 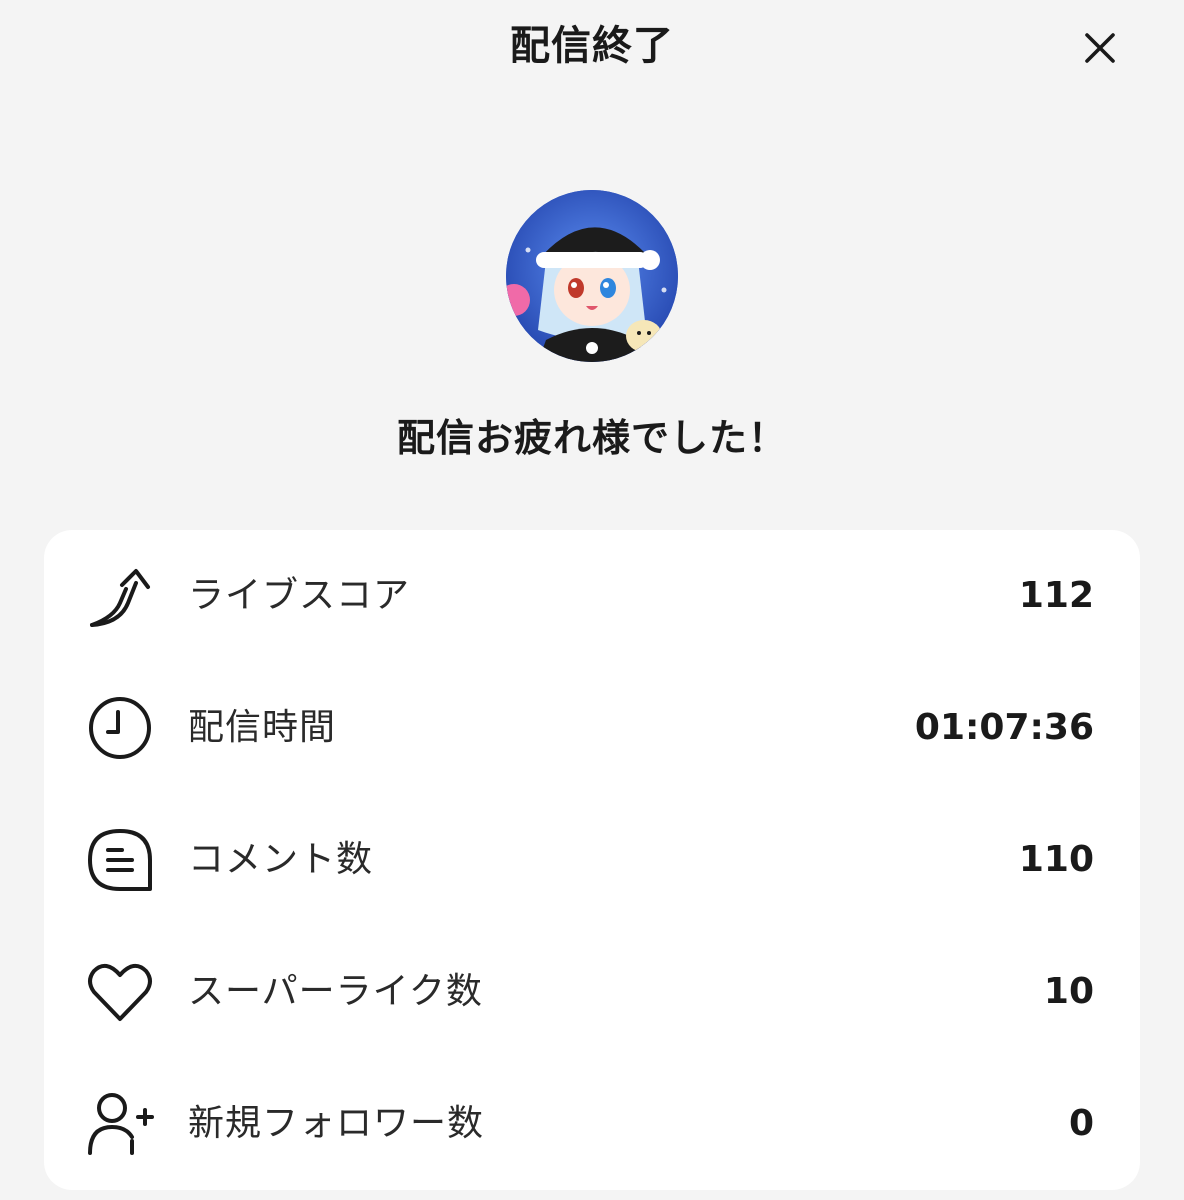 I want to click on close-button, so click(x=1100, y=48).